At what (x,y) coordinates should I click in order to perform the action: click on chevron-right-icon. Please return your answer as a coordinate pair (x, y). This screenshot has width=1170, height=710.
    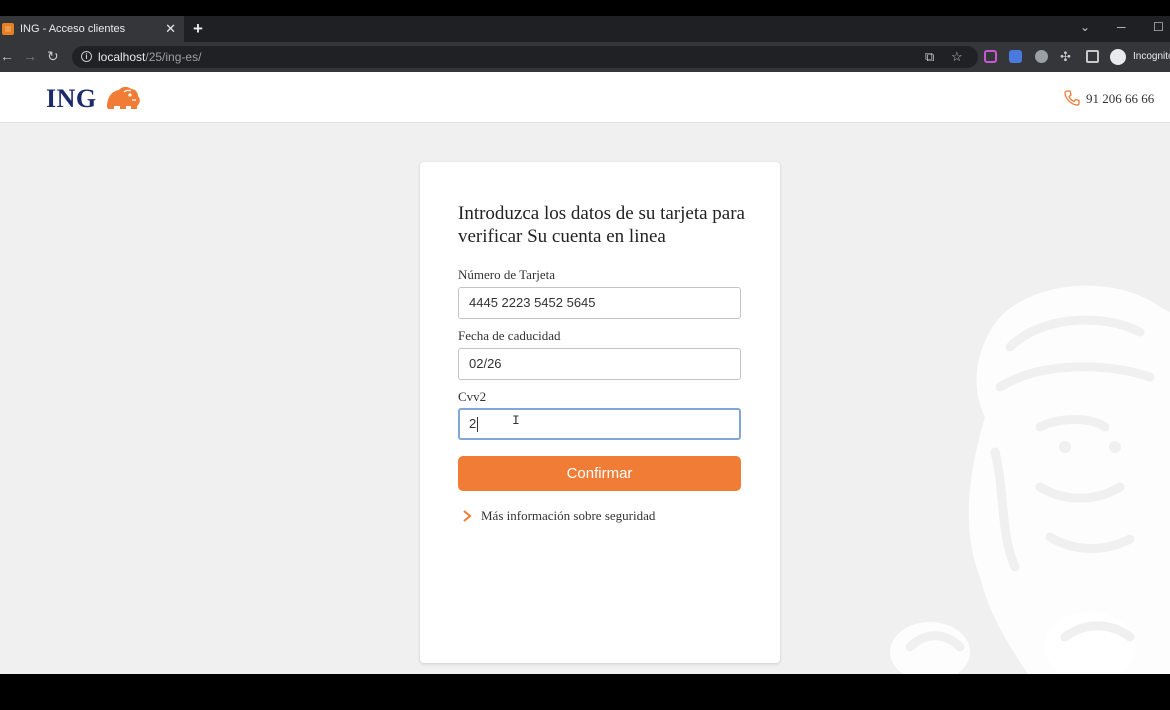
    Looking at the image, I should click on (467, 516).